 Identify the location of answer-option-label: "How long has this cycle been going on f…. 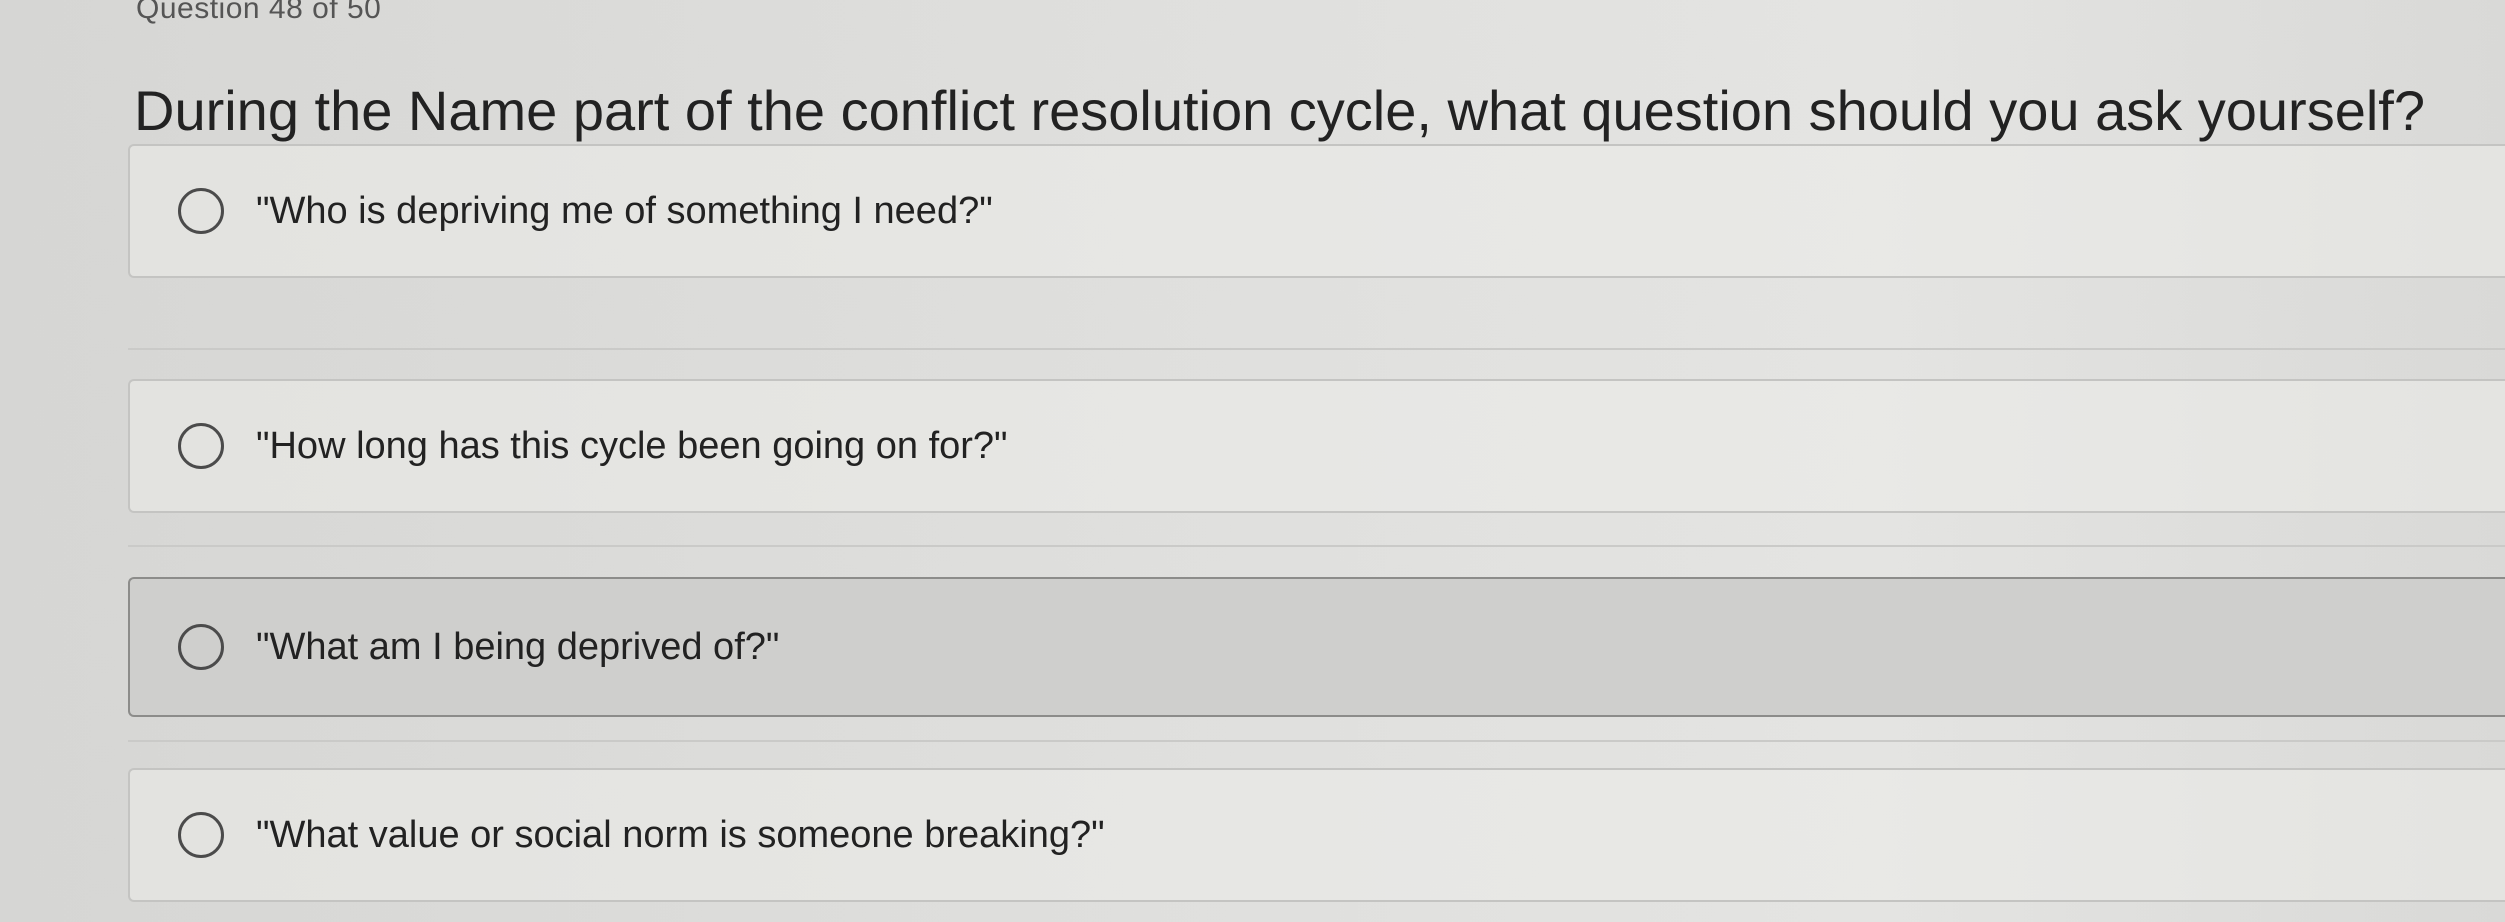
(632, 445).